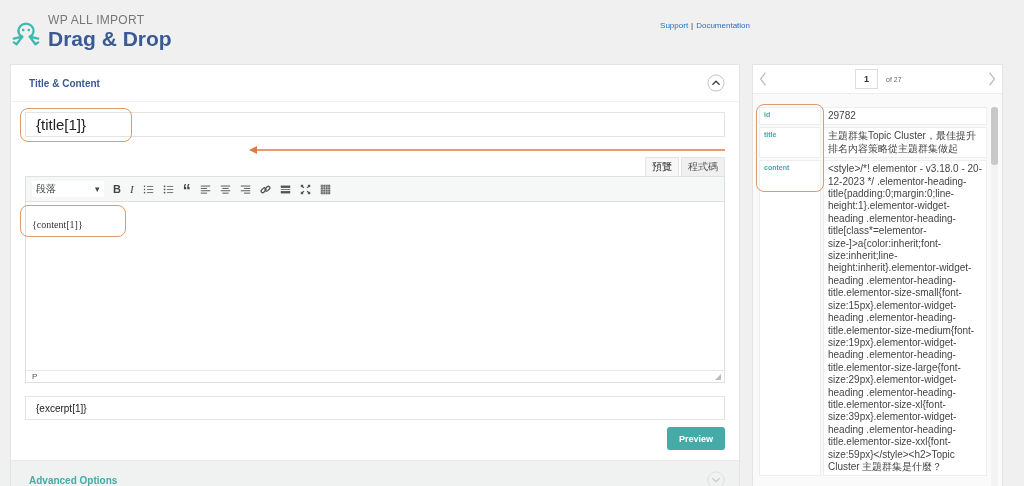 The height and width of the screenshot is (486, 1024). I want to click on field-value-cell: <style>/*! elementor - v3.18.0 - 20-12-2023 */ .elementor-heading-title{padding:0;margin:0;line-height:1}.elementor-widget-heading .elementor-heading-title[class*=elementor-size-]>a{color:inherit;font-size:inherit;line-height:inherit}.elementor-widget-heading .elementor-heading-title.elementor-size-small{font-size:15px}.elementor-widget-heading .elementor-heading-title.elementor-size-medium{font-size:19px}.elementor-widget-heading .elementor-heading-title.elementor-size-large{font-size:29px}.elementor-widget-heading .elementor-heading-title.elementor-size-xl{font-size:39px}.elementor-widget-heading .elementor-heading-title.elementor-size-xxl{font-size:59px}</style><h2>Topic Cluster 主題群集是什麼？, so click(905, 318).